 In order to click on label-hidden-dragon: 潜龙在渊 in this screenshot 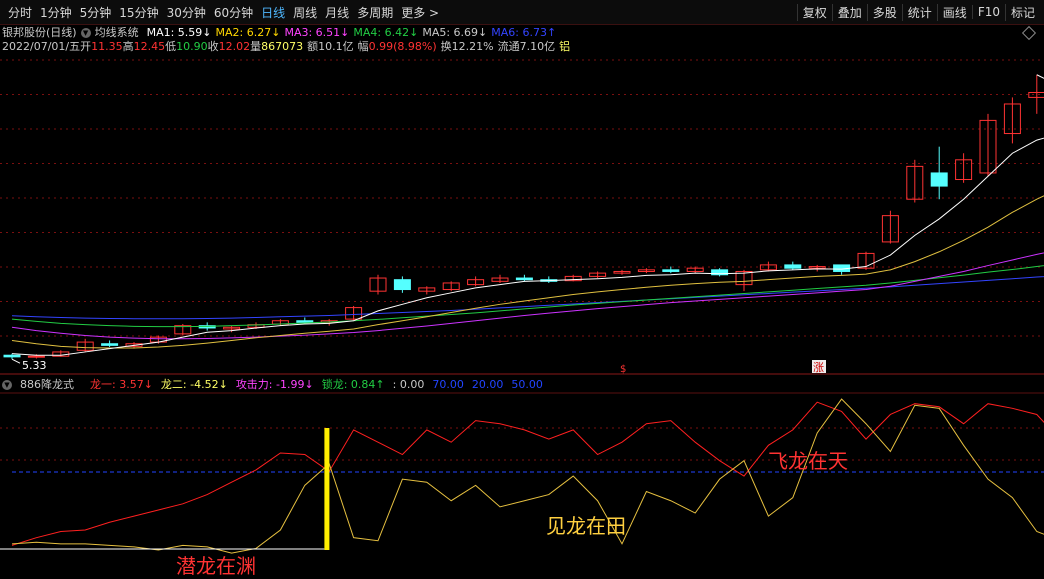, I will do `click(216, 566)`.